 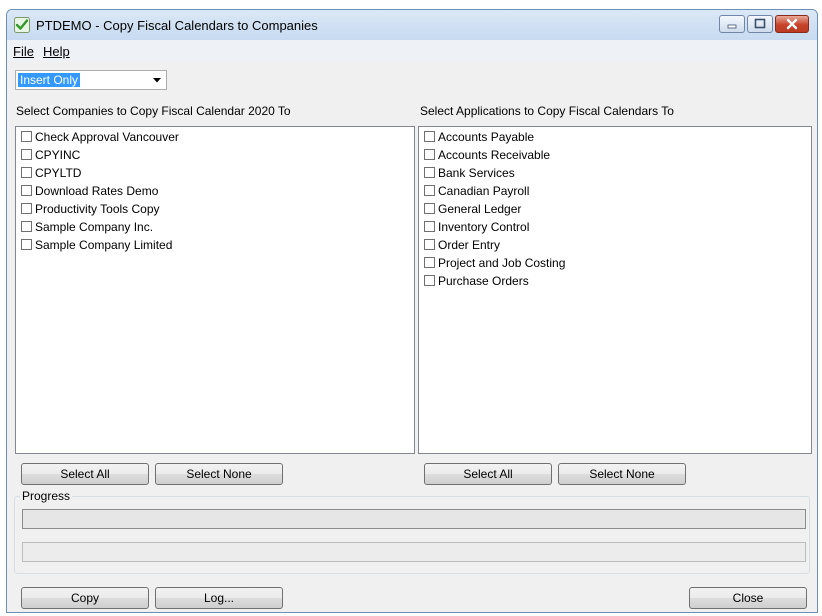 I want to click on application-item: General Ledger, so click(x=472, y=210).